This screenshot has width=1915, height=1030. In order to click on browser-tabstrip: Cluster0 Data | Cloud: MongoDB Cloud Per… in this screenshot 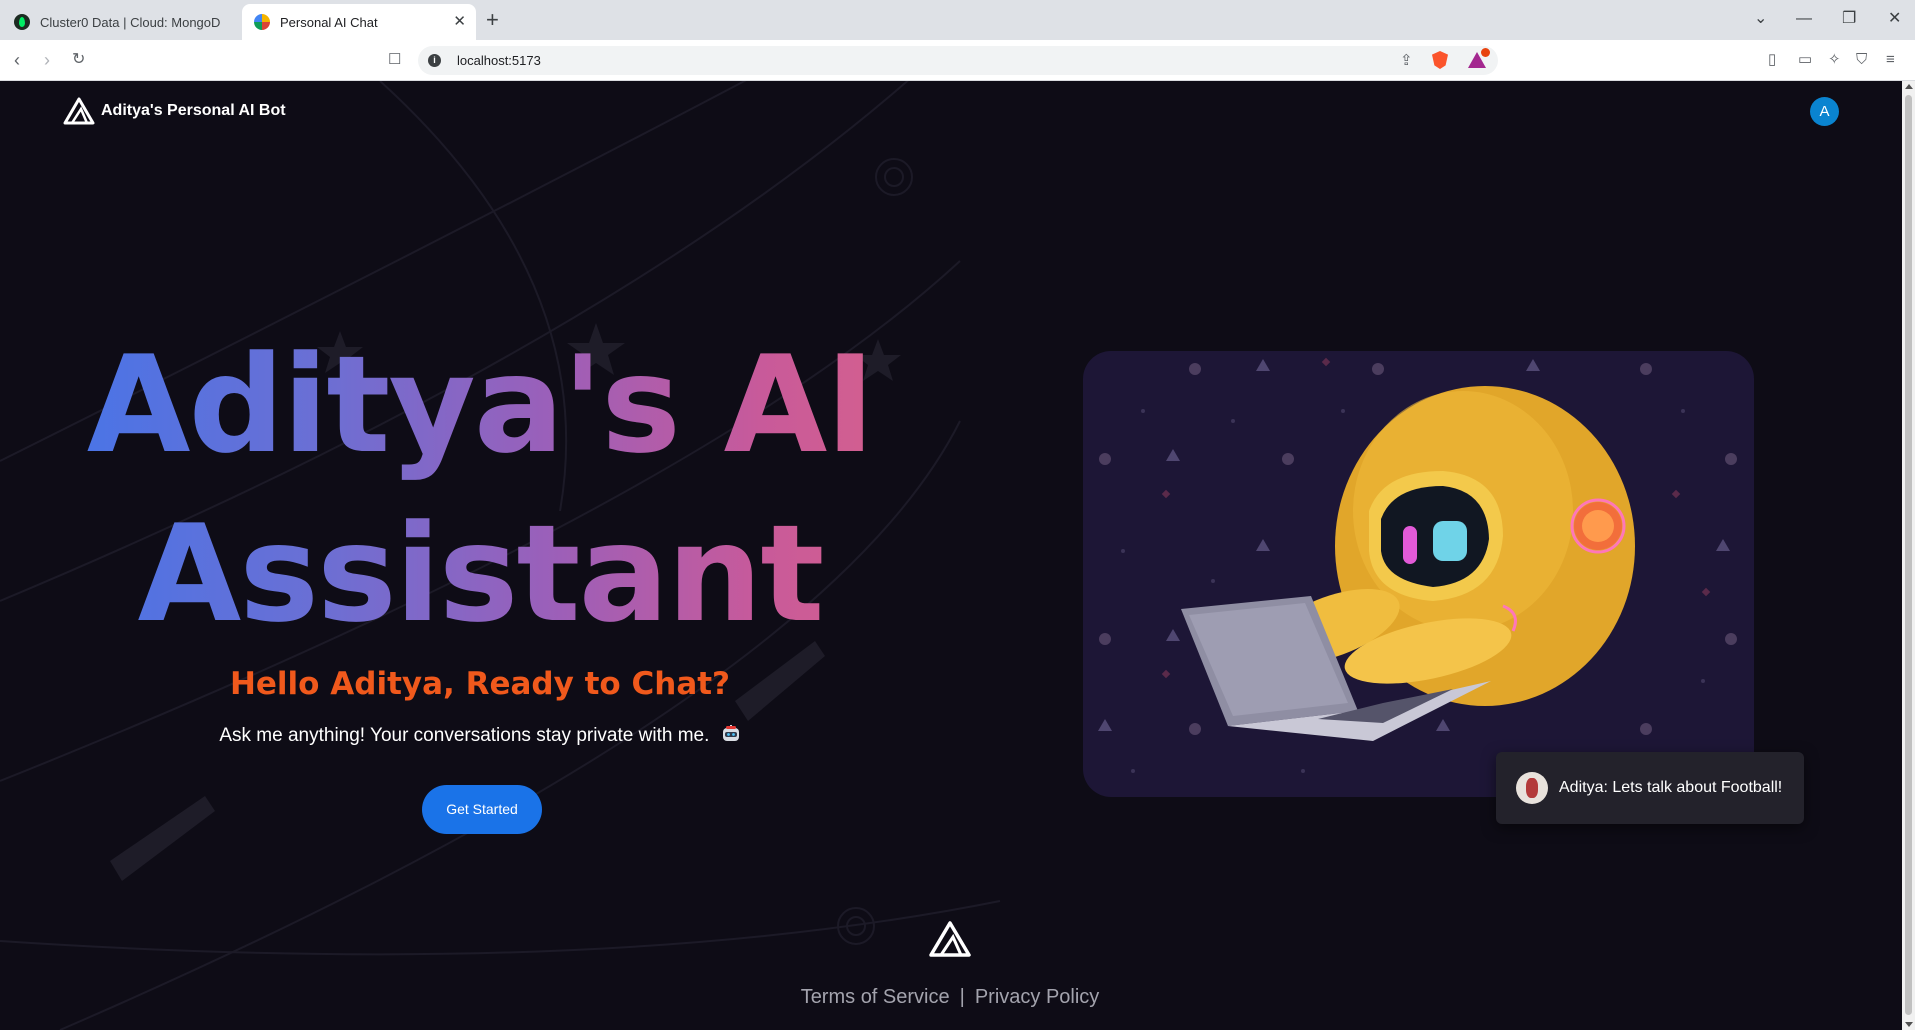, I will do `click(957, 20)`.